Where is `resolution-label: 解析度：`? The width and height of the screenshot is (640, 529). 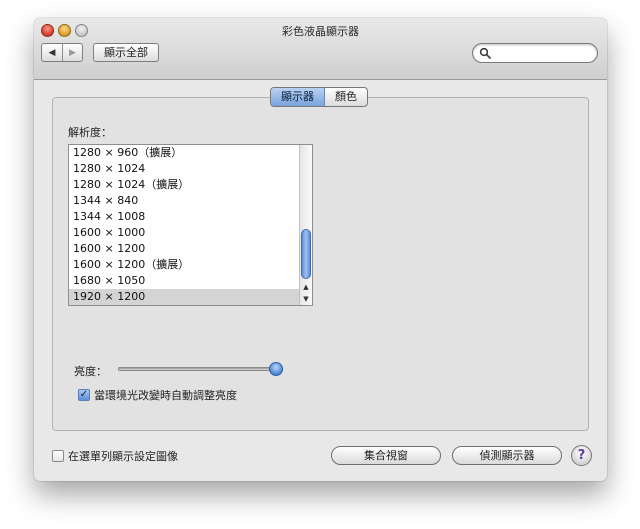
resolution-label: 解析度： is located at coordinates (90, 132).